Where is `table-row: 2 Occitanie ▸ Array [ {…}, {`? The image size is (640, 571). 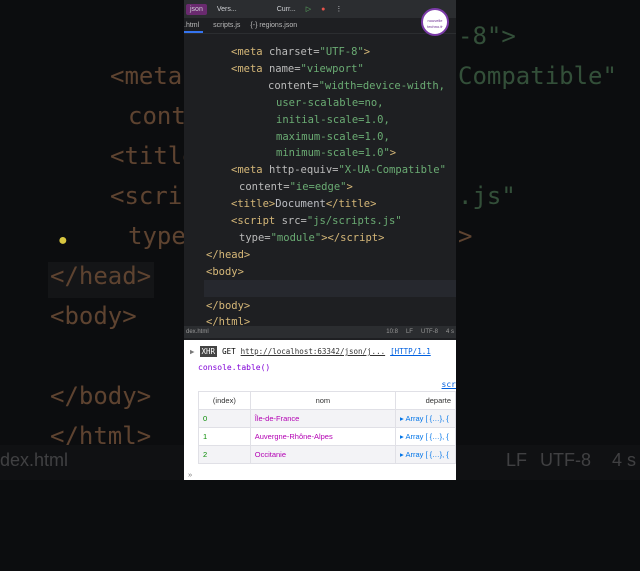 table-row: 2 Occitanie ▸ Array [ {…}, { is located at coordinates (327, 454).